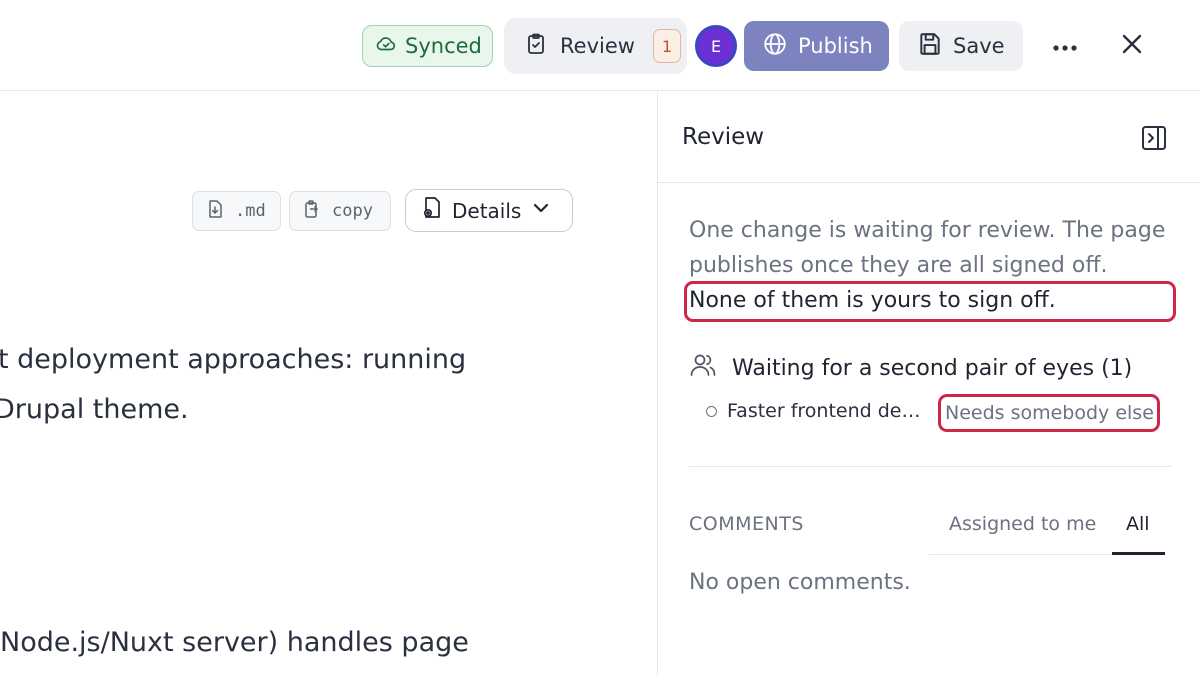 Image resolution: width=1200 pixels, height=675 pixels. I want to click on avatar: E, so click(716, 46).